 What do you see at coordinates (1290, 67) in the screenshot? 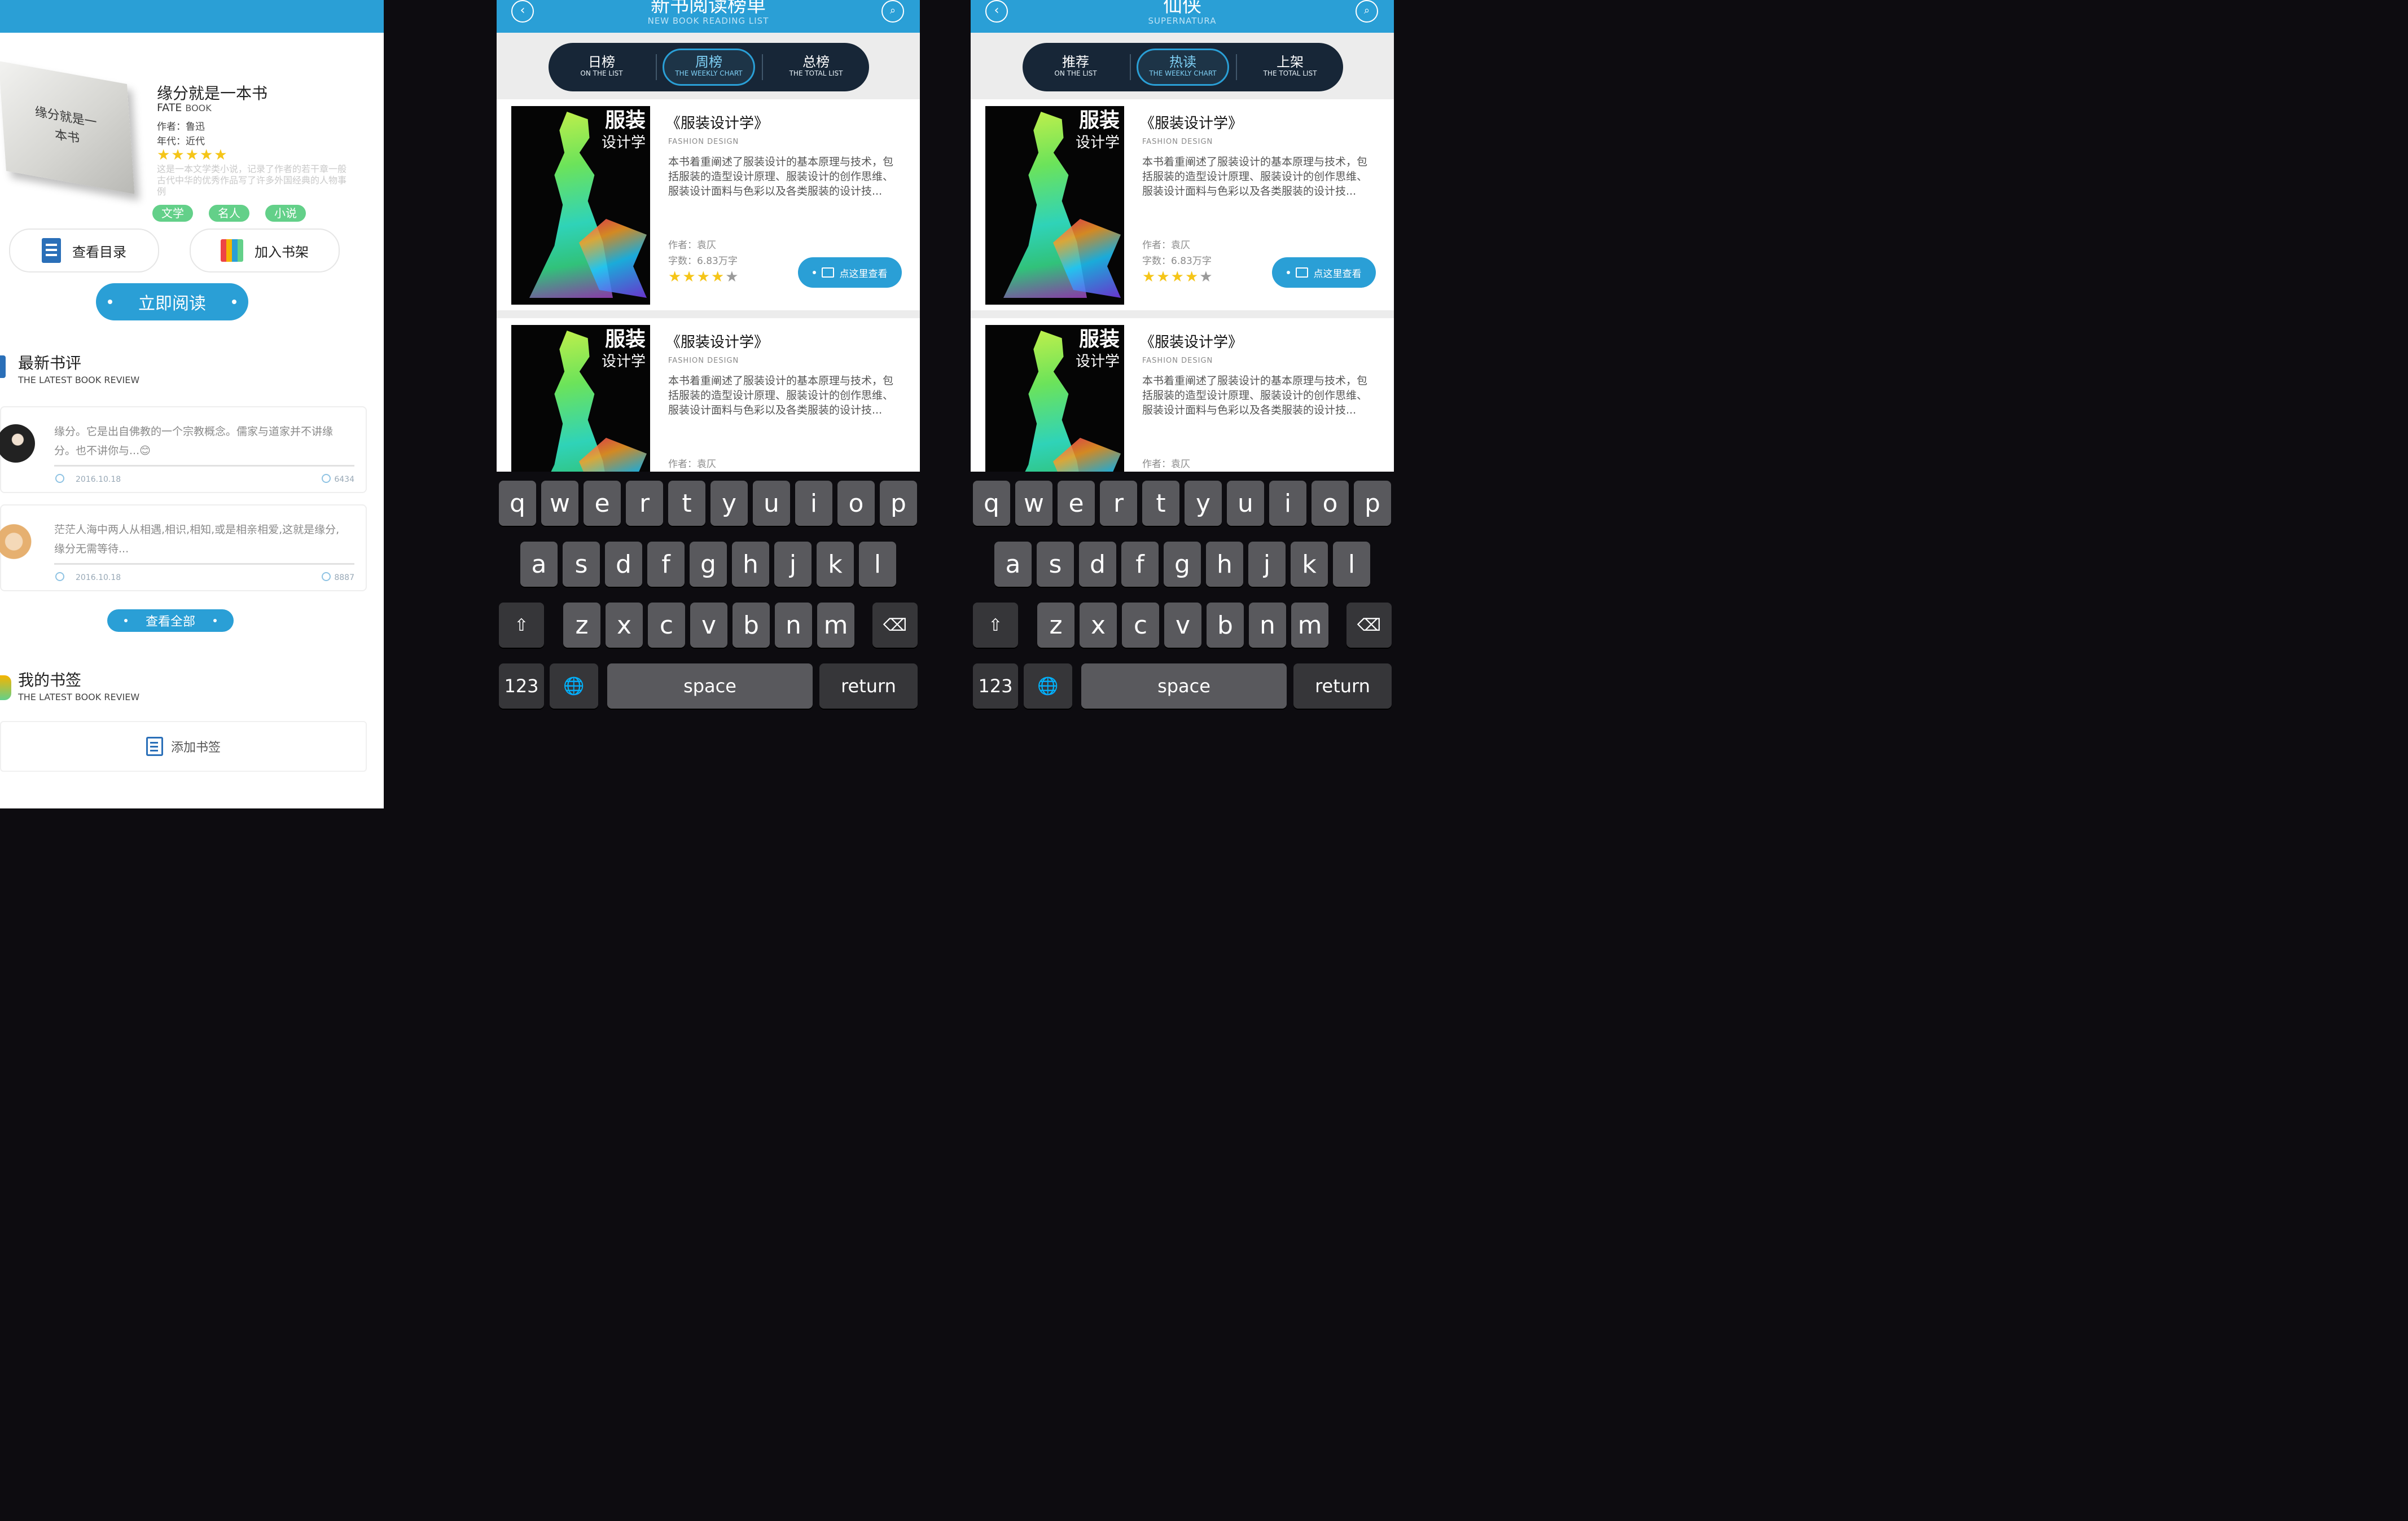
I see `tab-new-arrivals: 上架 THE TOTAL LIST` at bounding box center [1290, 67].